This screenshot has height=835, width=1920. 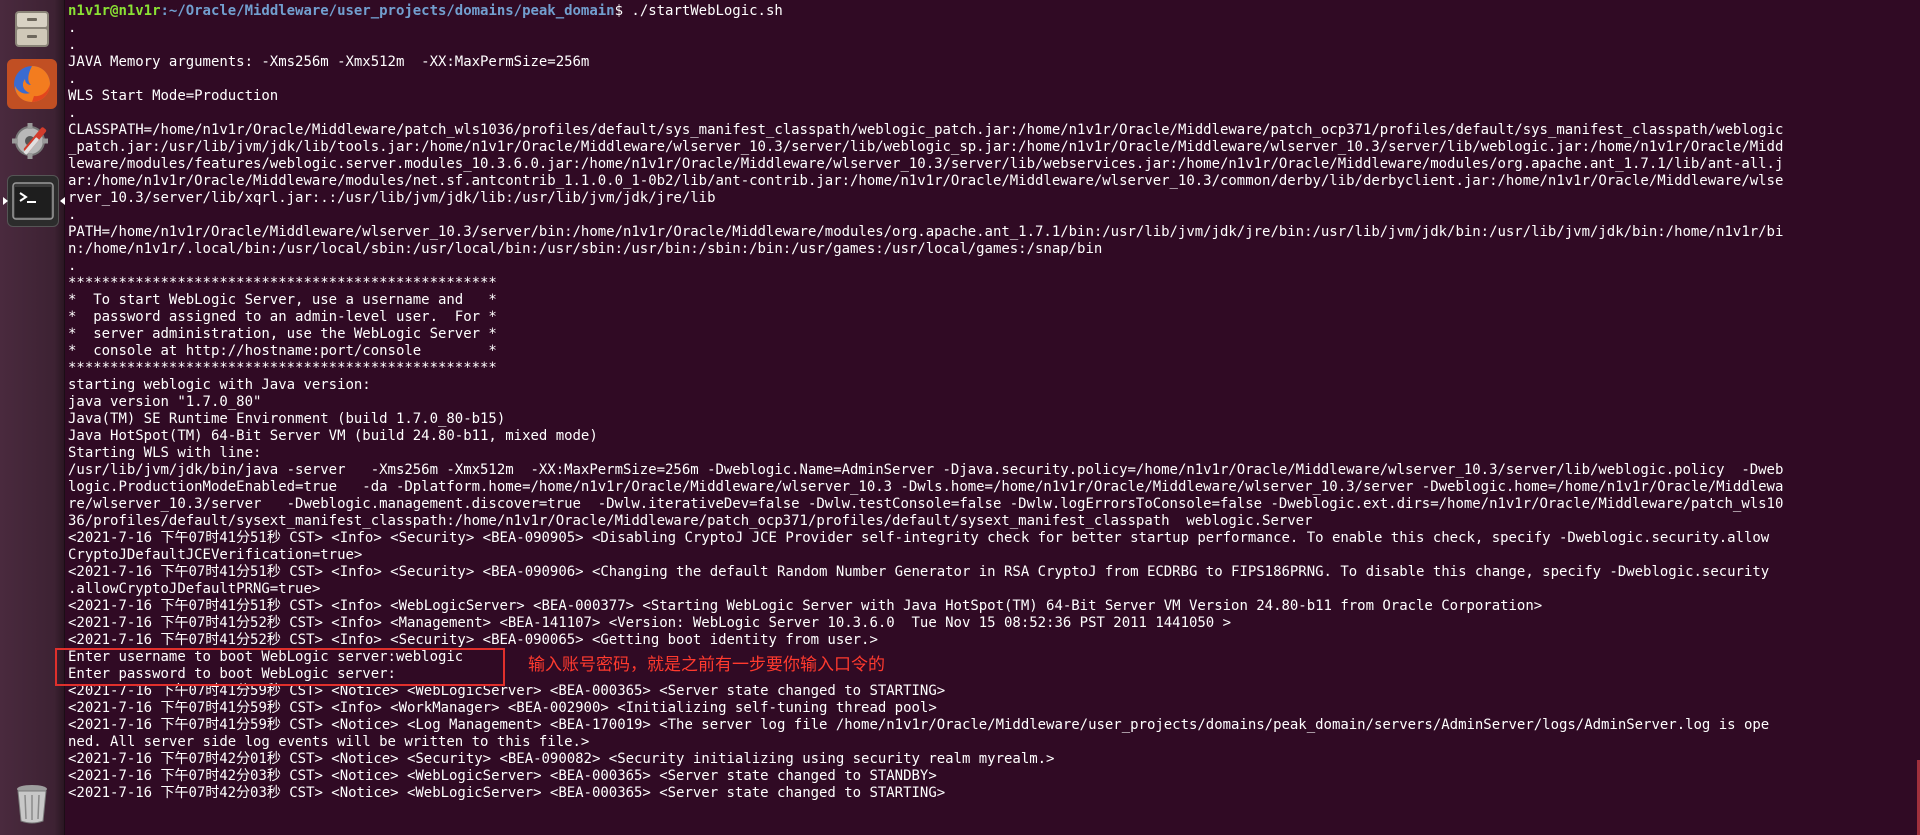 I want to click on prompt-symbol: $, so click(x=623, y=11).